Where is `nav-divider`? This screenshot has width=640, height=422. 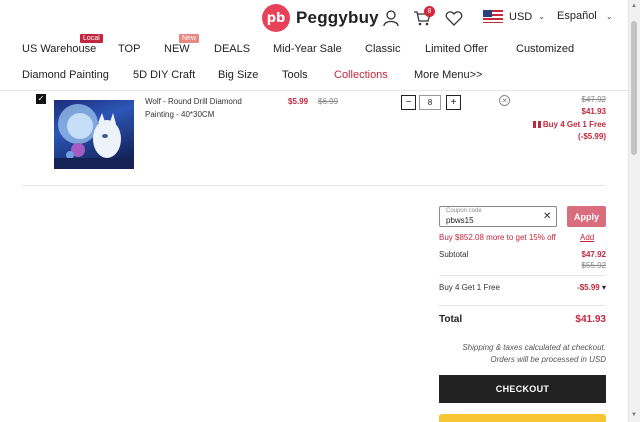
nav-divider is located at coordinates (314, 90).